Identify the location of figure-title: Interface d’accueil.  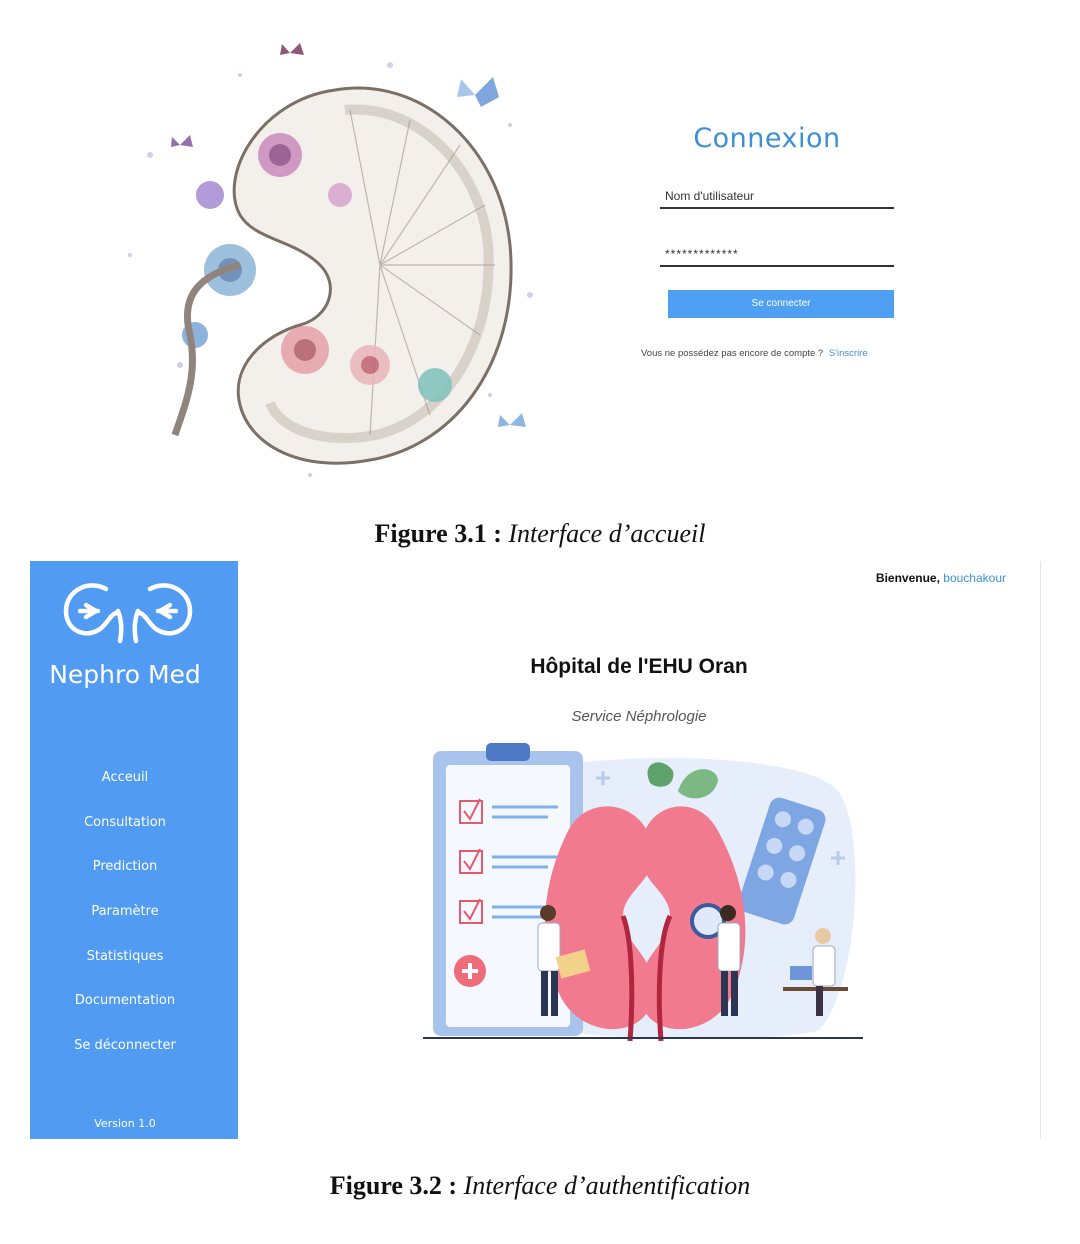
(607, 533).